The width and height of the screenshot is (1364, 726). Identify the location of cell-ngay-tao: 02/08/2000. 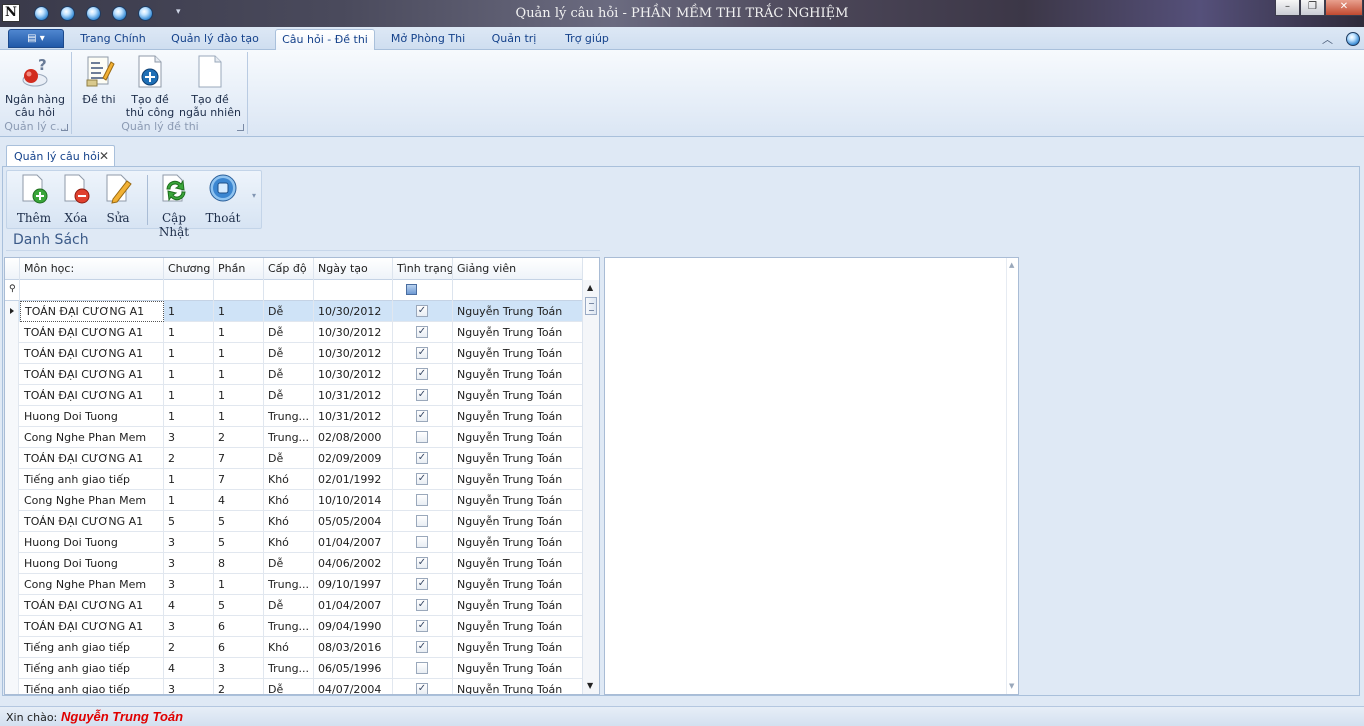
(353, 437).